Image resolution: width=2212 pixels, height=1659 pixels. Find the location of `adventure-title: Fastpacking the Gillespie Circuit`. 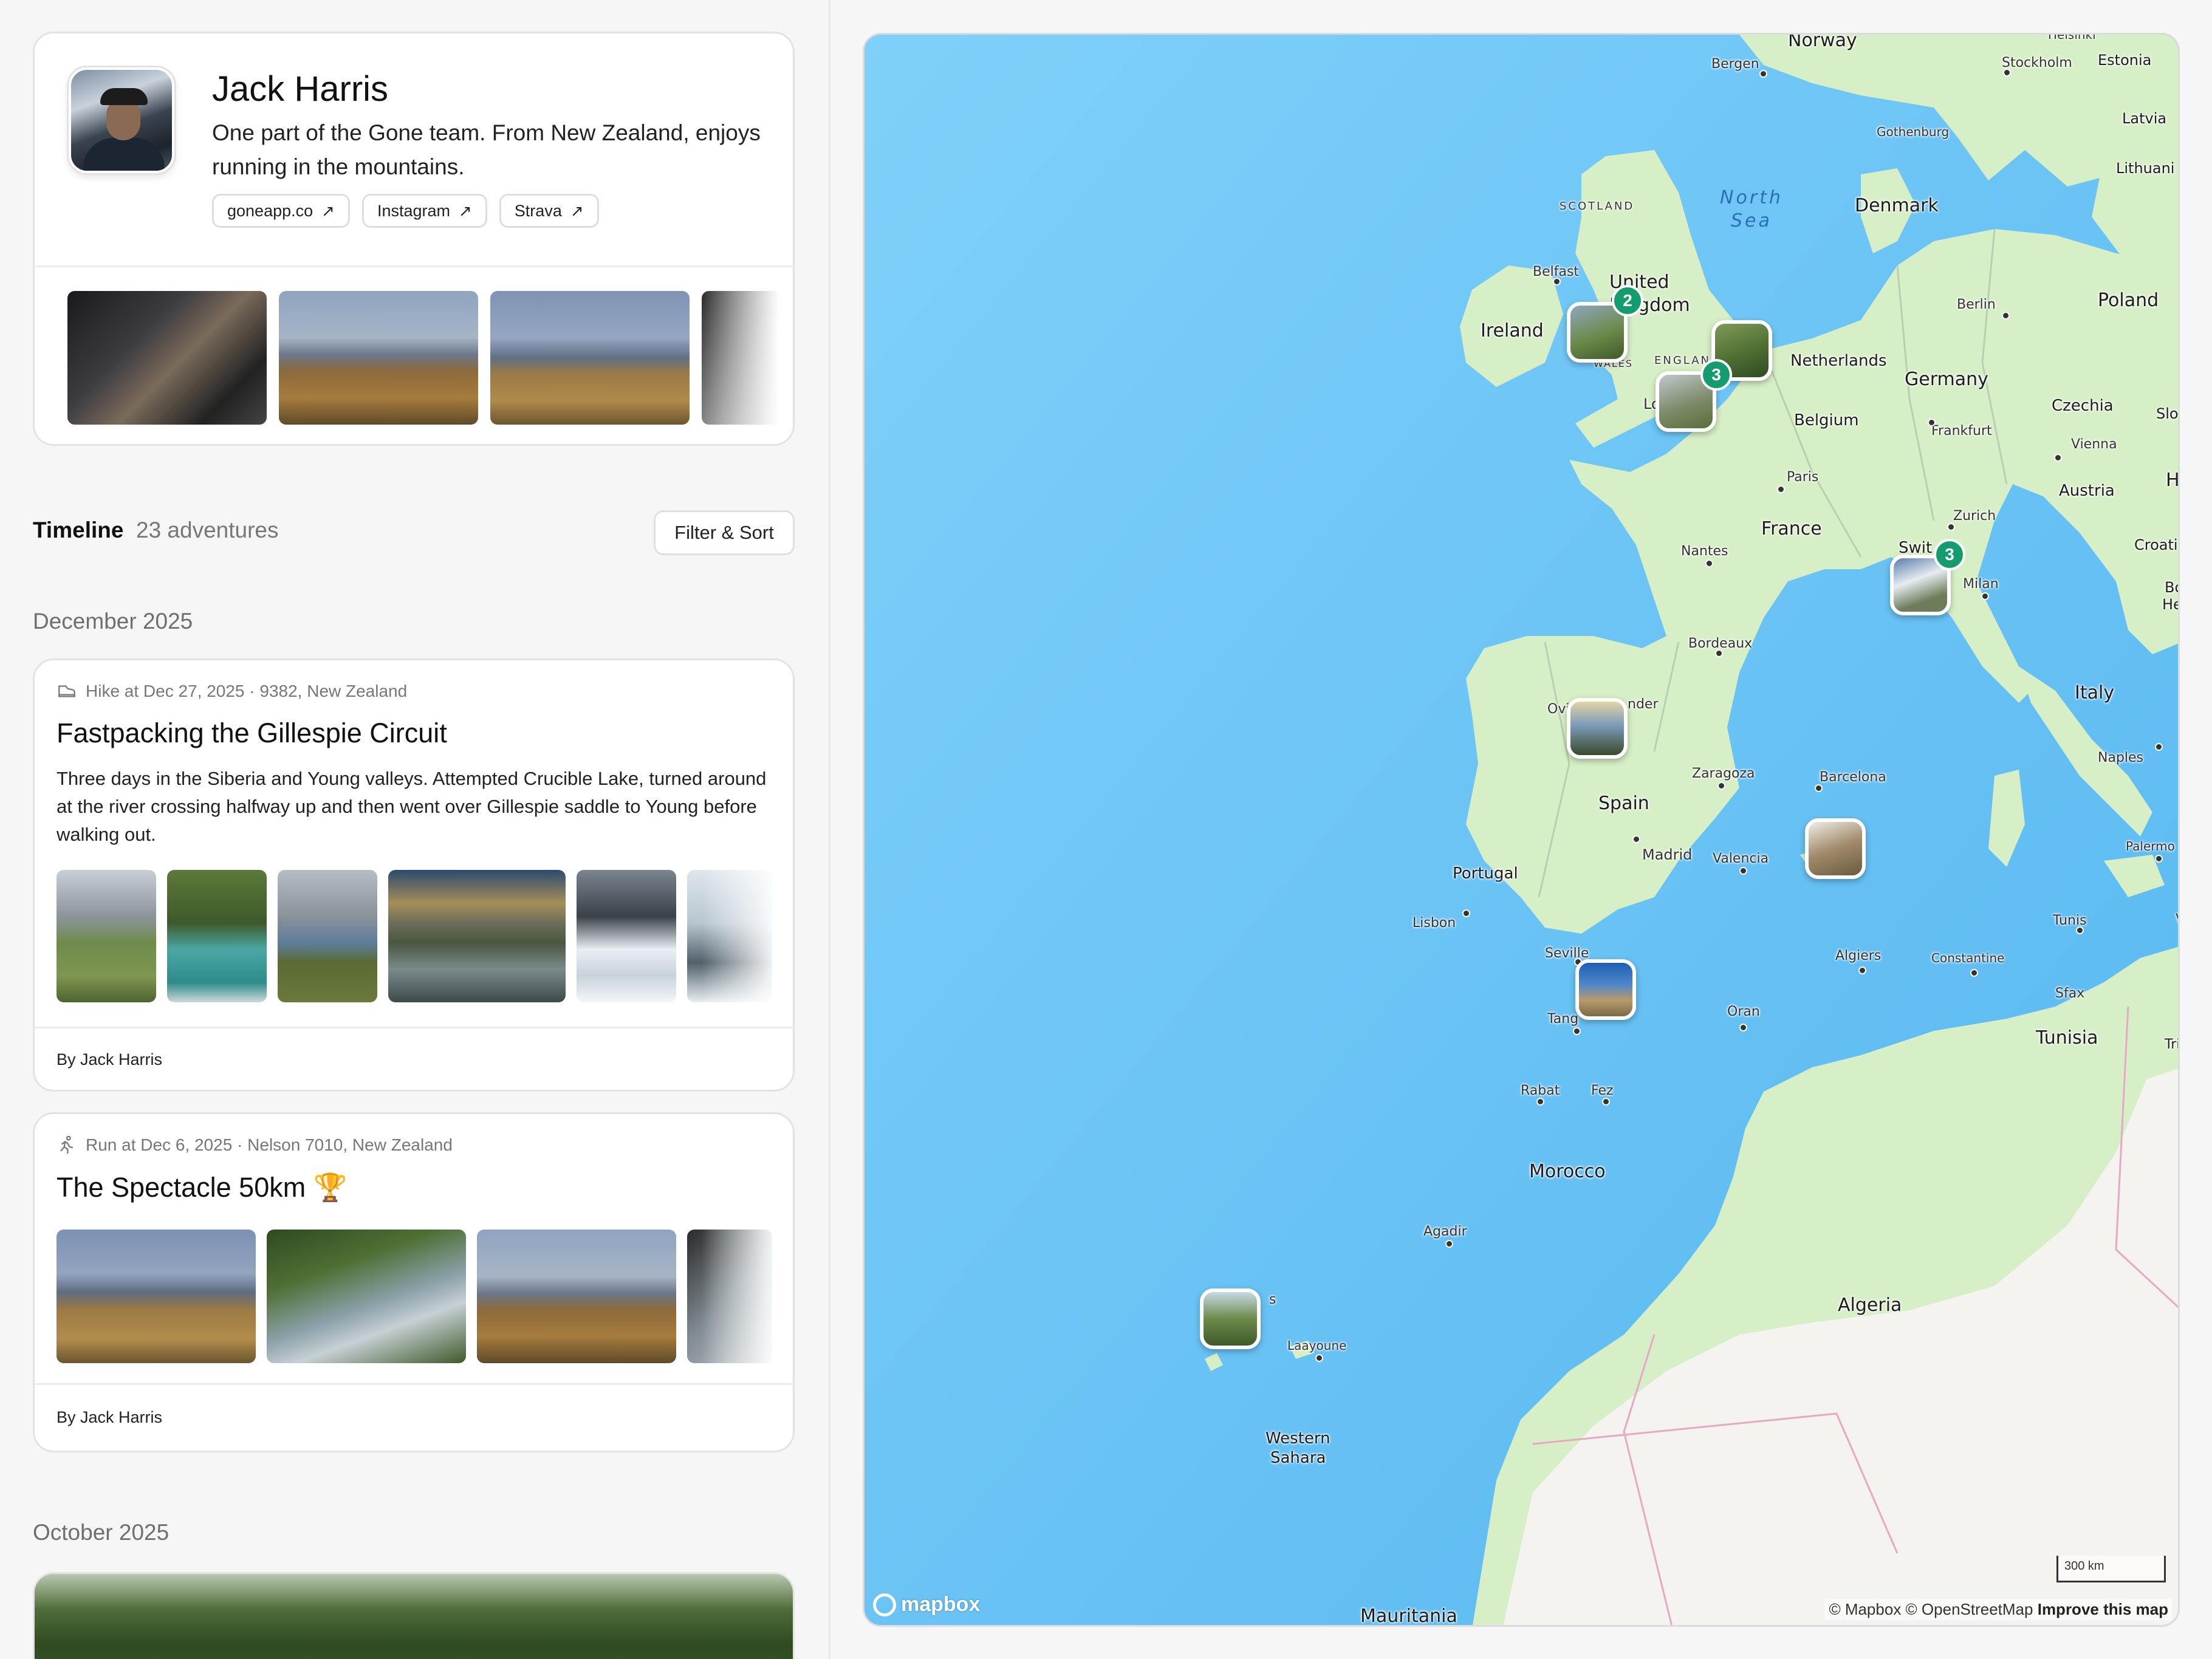

adventure-title: Fastpacking the Gillespie Circuit is located at coordinates (251, 733).